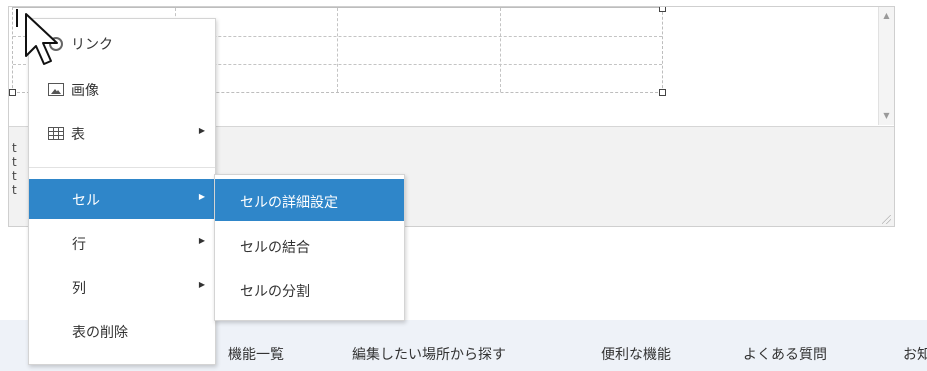  What do you see at coordinates (92, 45) in the screenshot?
I see `menu-item-label: リンク` at bounding box center [92, 45].